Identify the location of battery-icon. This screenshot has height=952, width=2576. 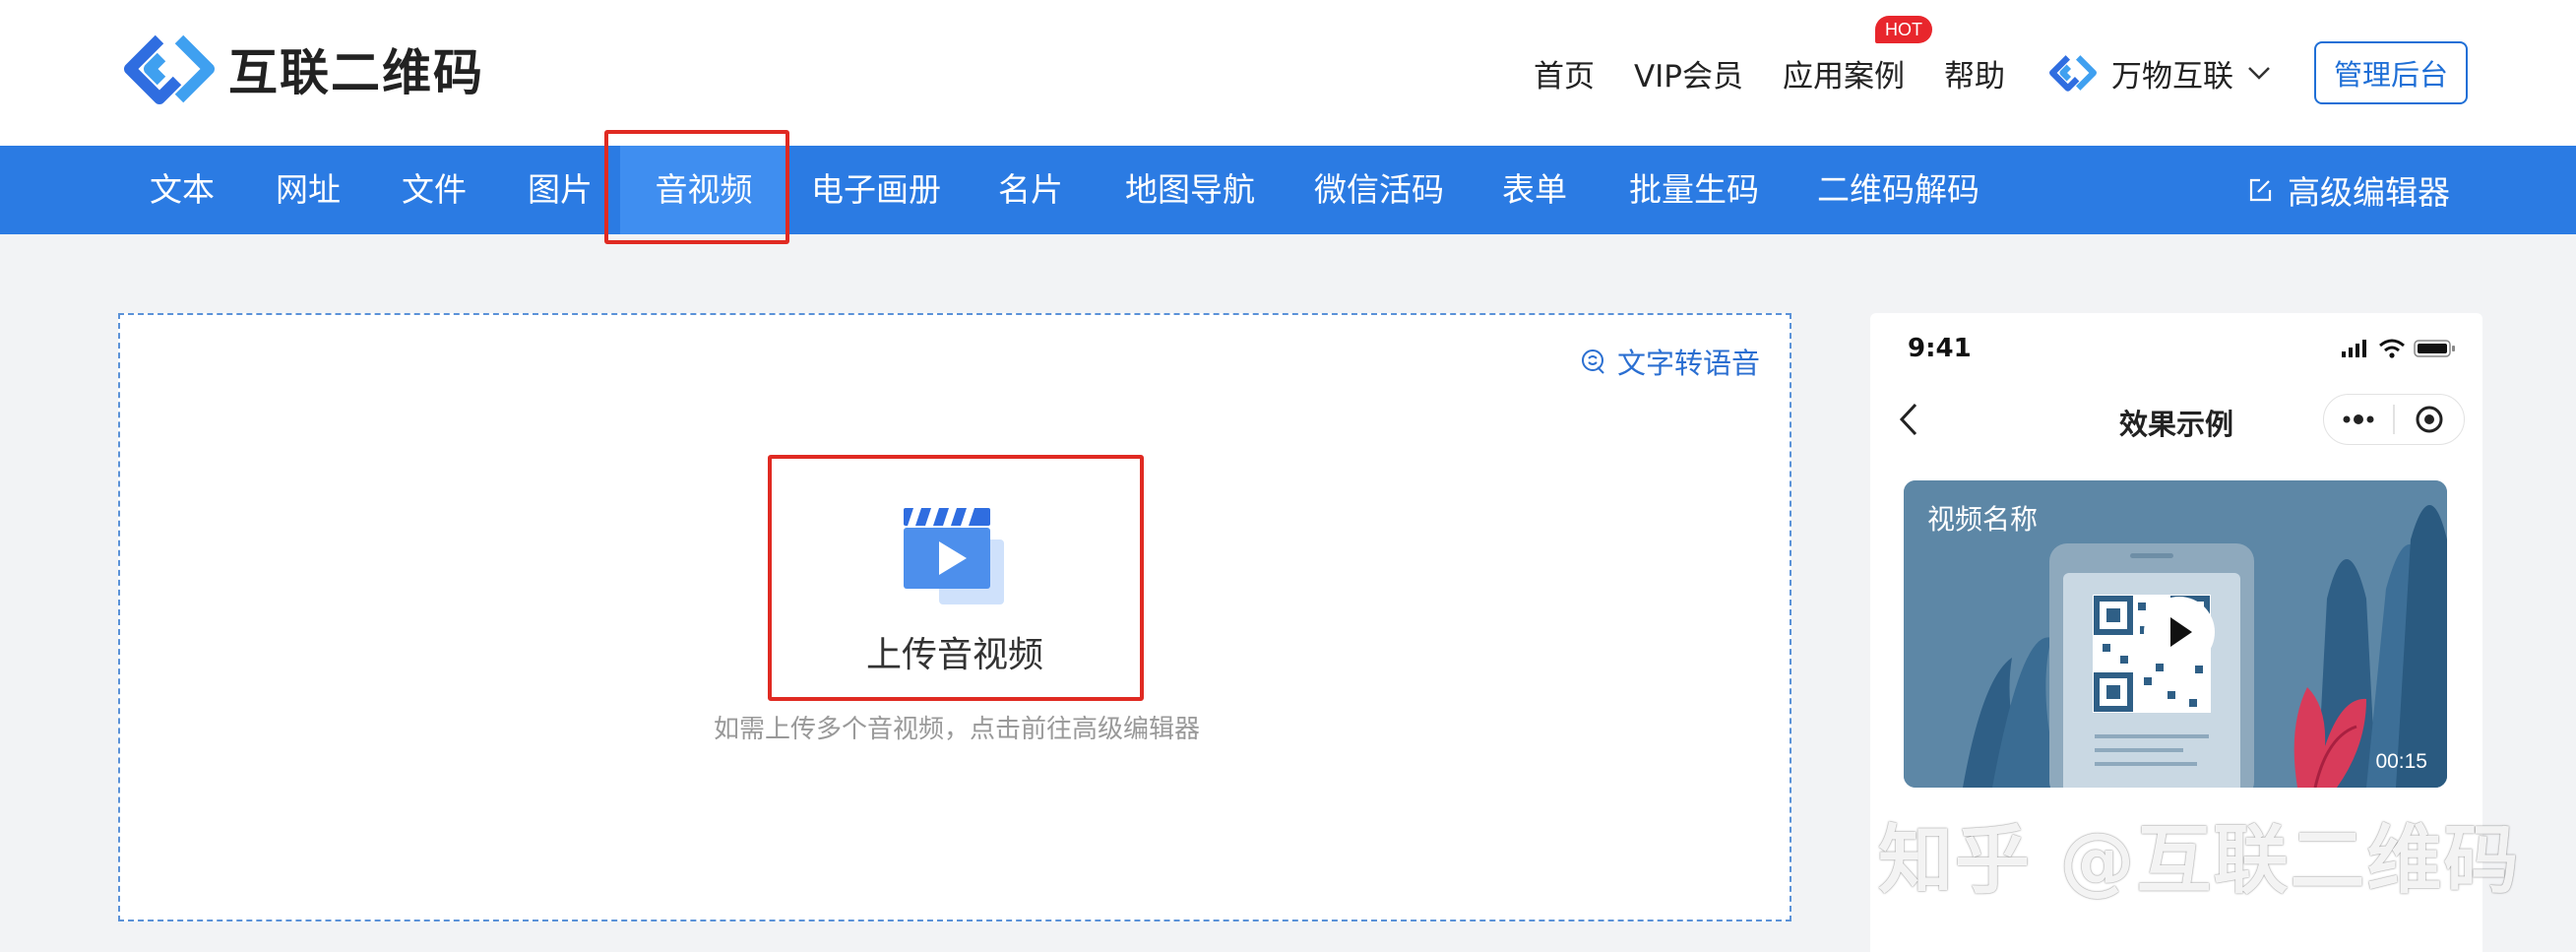
(2434, 348).